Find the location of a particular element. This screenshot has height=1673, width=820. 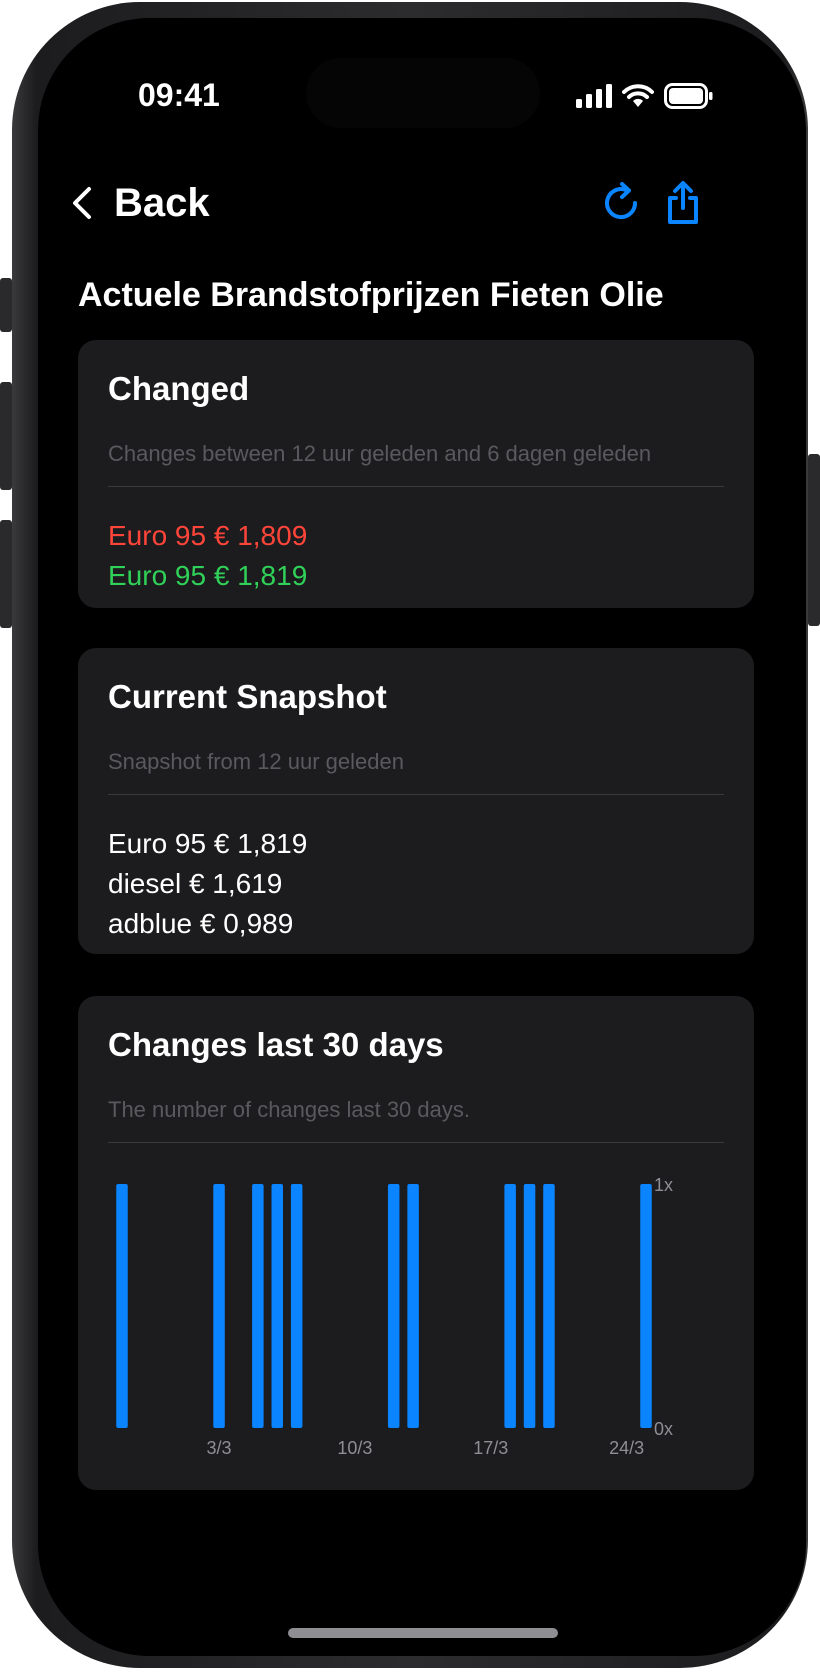

y-tick-label: 0x is located at coordinates (663, 1429).